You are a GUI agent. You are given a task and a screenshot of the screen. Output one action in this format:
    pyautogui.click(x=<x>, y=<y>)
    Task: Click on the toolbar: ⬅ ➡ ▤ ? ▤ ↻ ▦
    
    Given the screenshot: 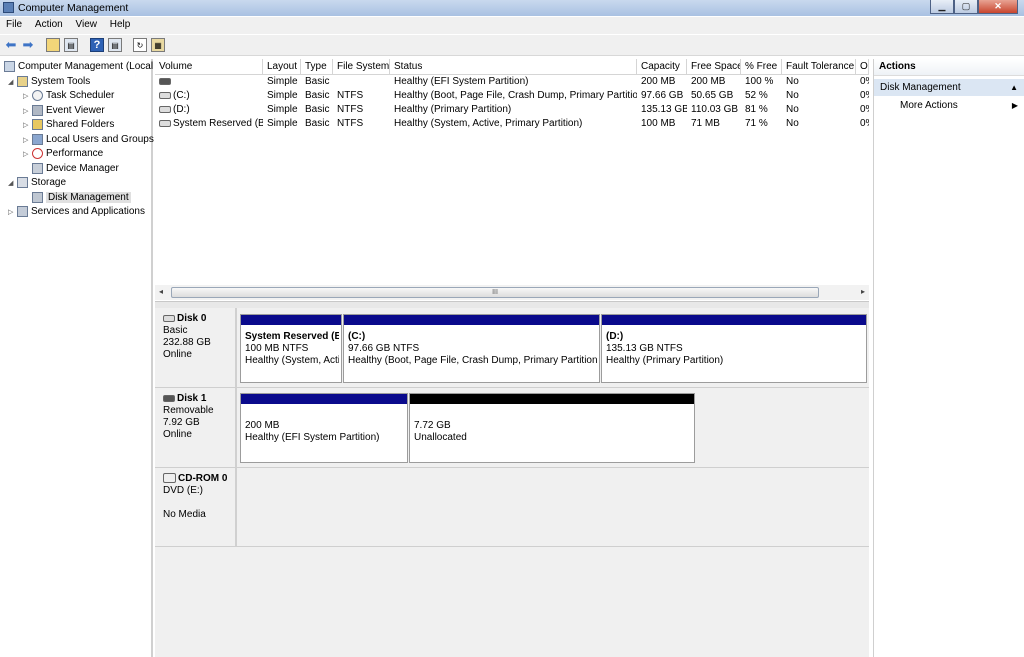 What is the action you would take?
    pyautogui.click(x=512, y=45)
    